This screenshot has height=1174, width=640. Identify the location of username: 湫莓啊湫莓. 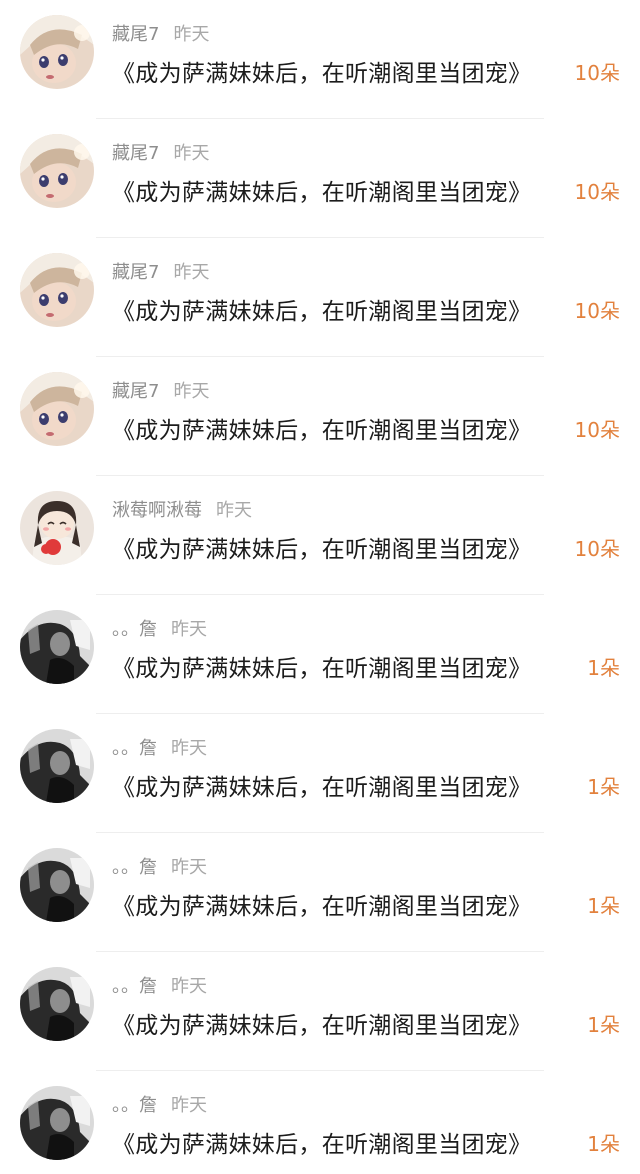
(157, 510).